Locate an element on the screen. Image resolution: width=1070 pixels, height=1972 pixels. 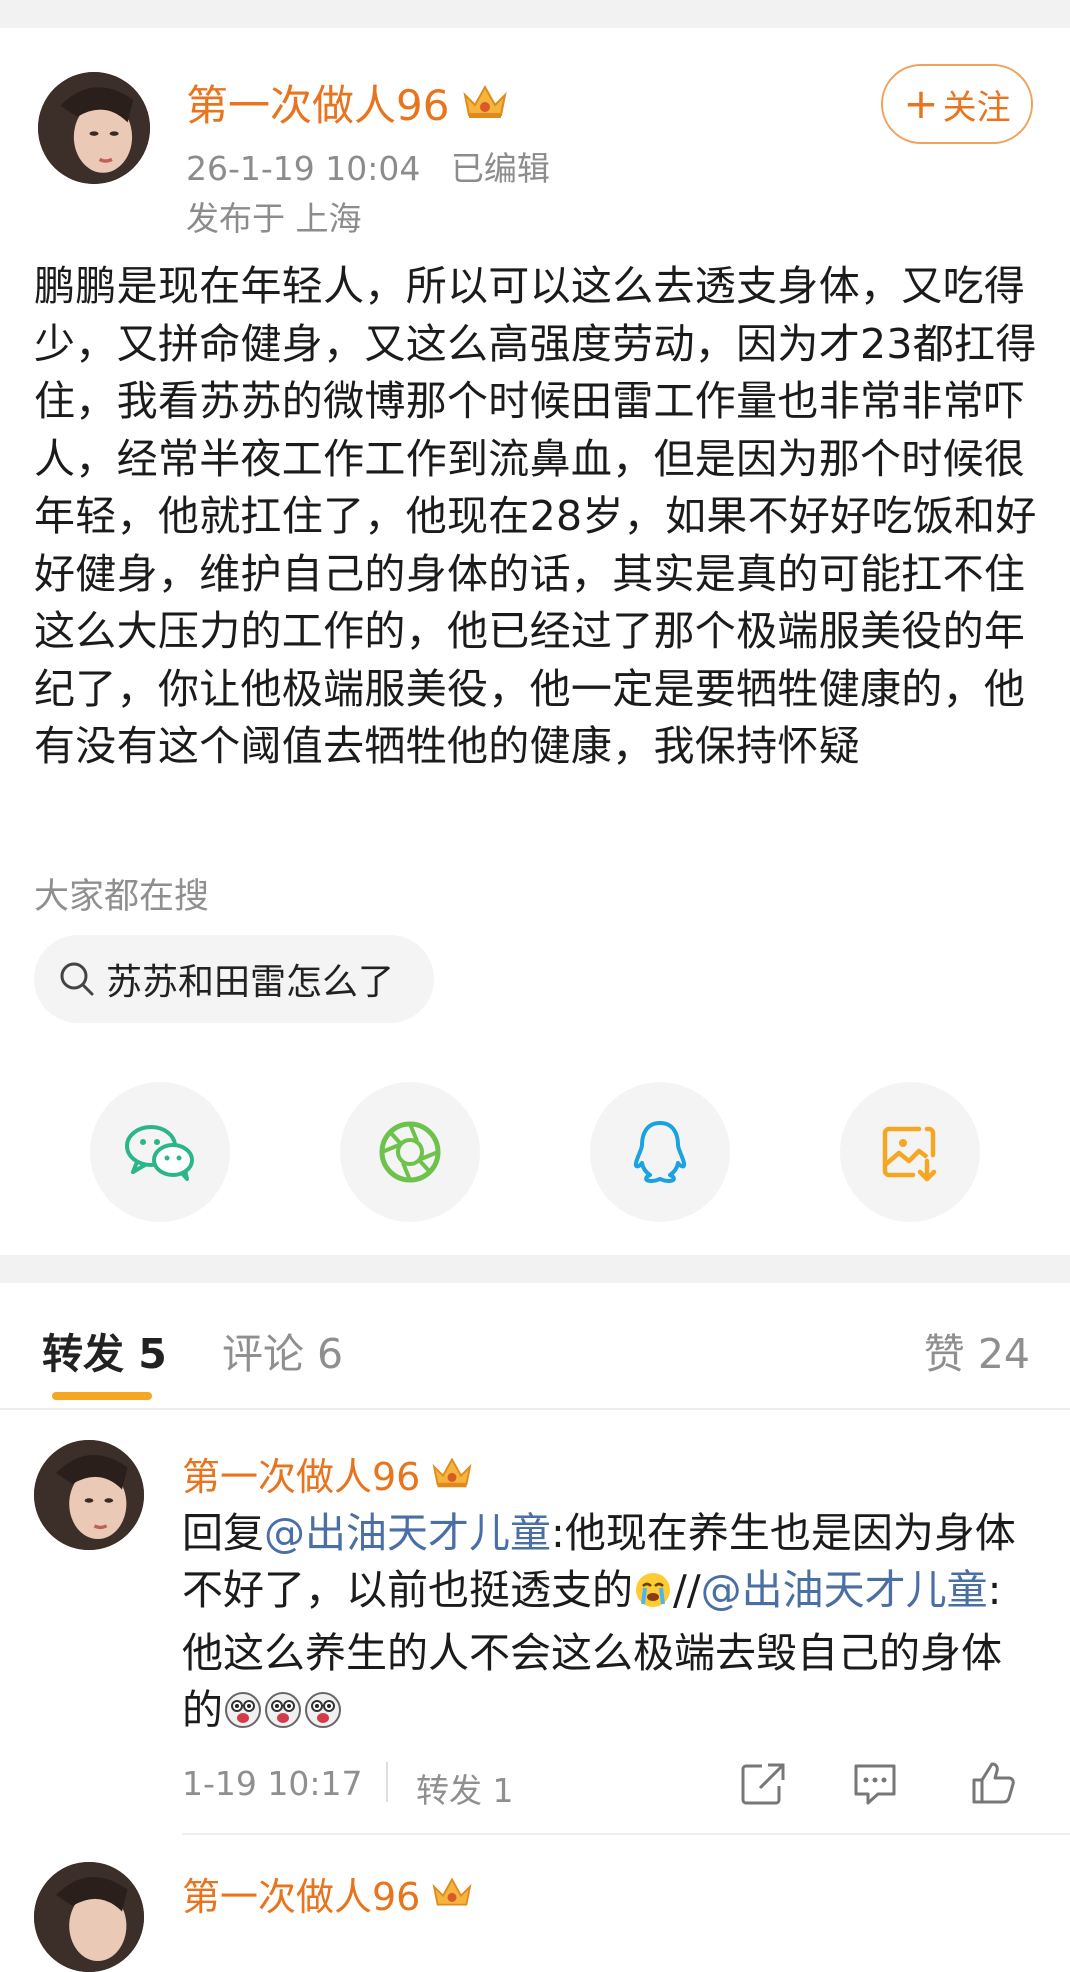
post-timestamp: 26-1-19 10:04 is located at coordinates (303, 168).